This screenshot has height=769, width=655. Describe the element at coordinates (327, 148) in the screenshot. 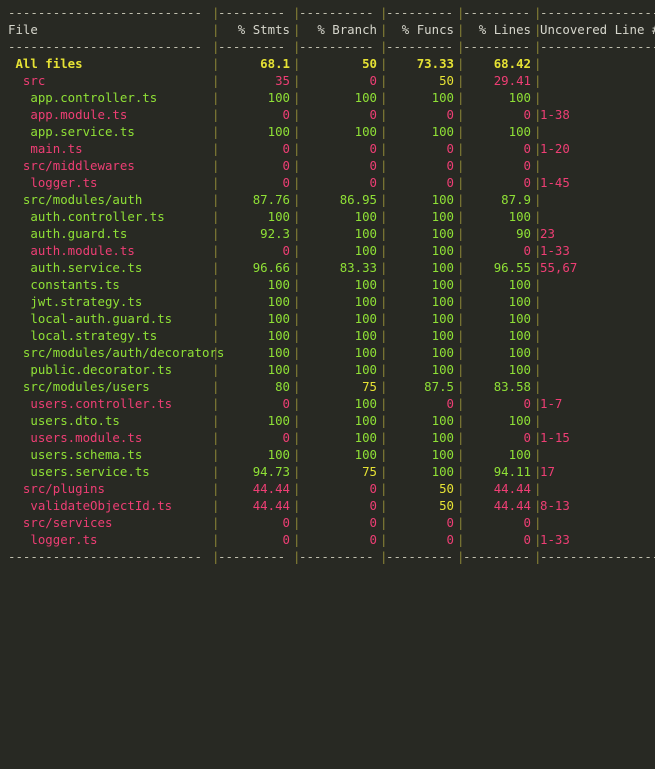

I see `table-row: main.ts | 0 | 0 | 0 | 0 | 1-20` at that location.